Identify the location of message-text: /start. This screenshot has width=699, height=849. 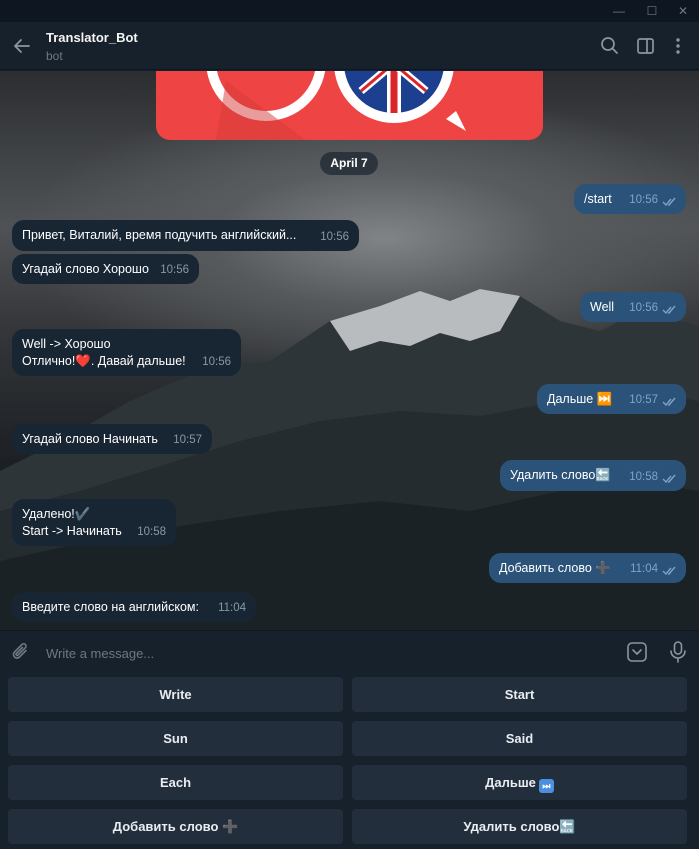
(598, 199).